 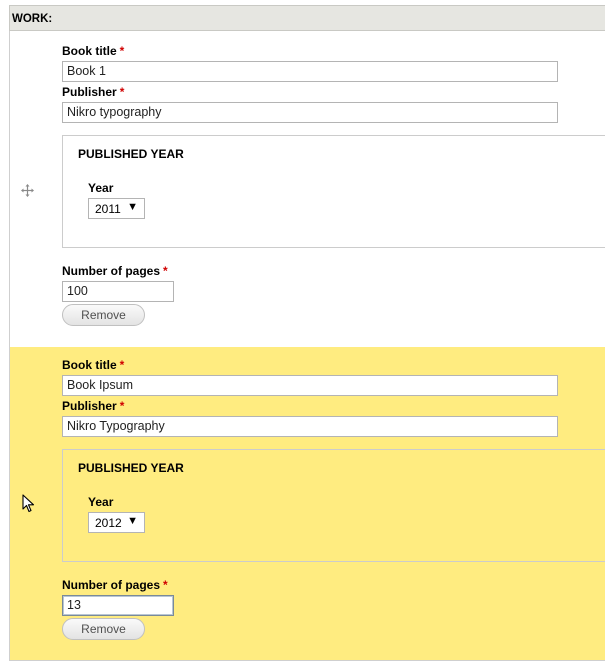 What do you see at coordinates (307, 18) in the screenshot?
I see `section-header: WORK:` at bounding box center [307, 18].